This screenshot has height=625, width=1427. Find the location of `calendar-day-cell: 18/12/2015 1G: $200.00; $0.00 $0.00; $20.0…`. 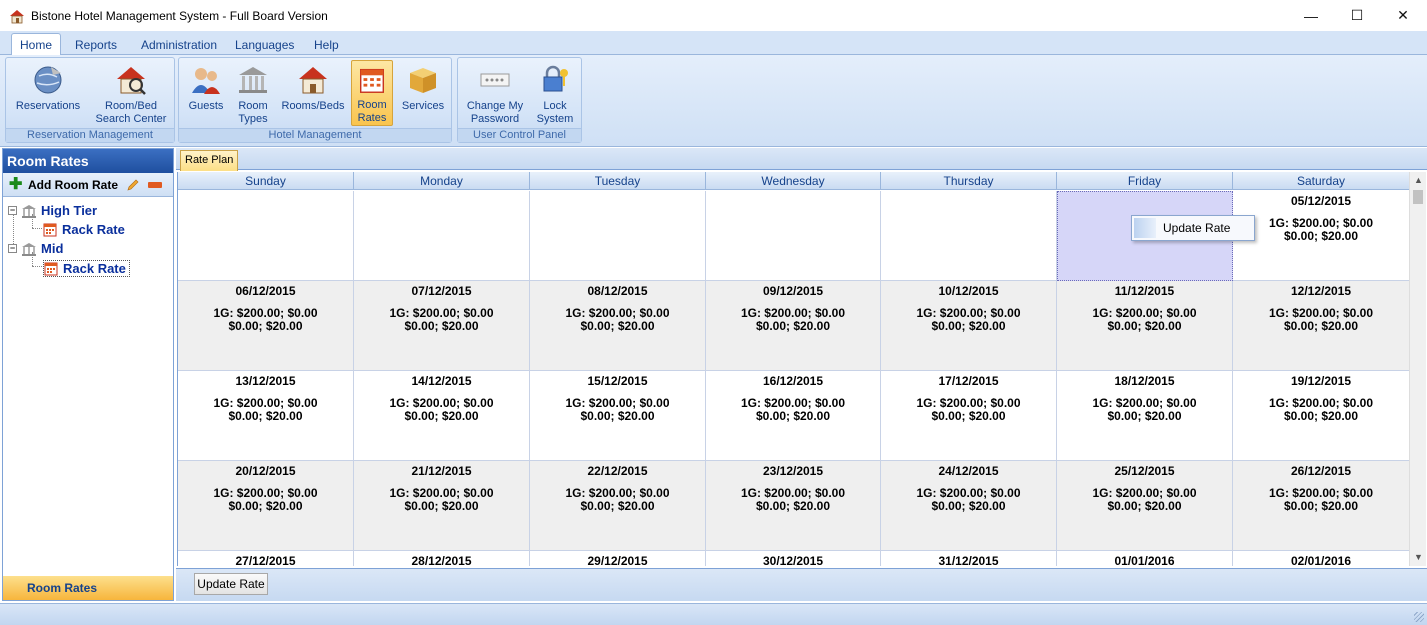

calendar-day-cell: 18/12/2015 1G: $200.00; $0.00 $0.00; $20.0… is located at coordinates (1145, 416).